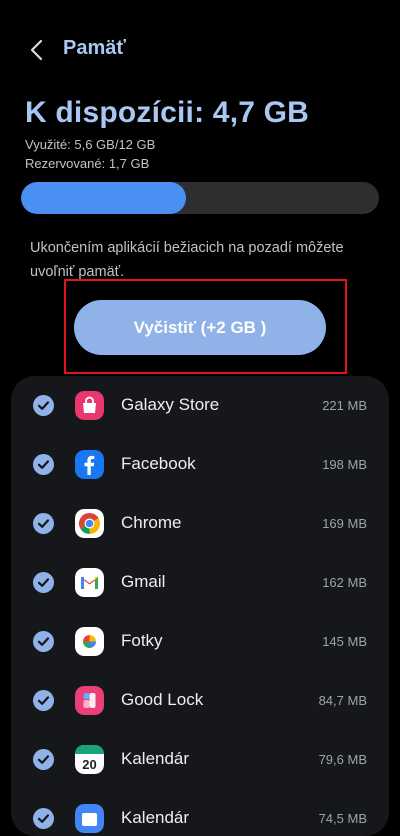  What do you see at coordinates (89, 641) in the screenshot?
I see `photos-icon` at bounding box center [89, 641].